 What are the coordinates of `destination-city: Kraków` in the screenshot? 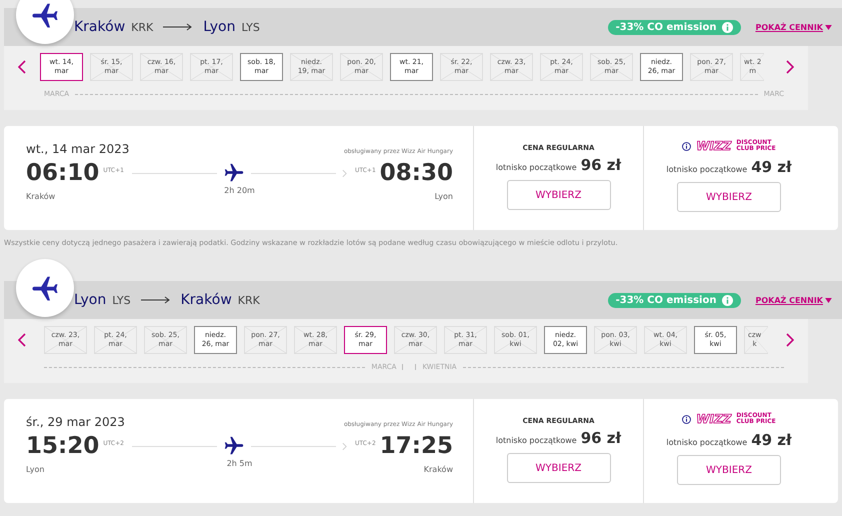 It's located at (206, 300).